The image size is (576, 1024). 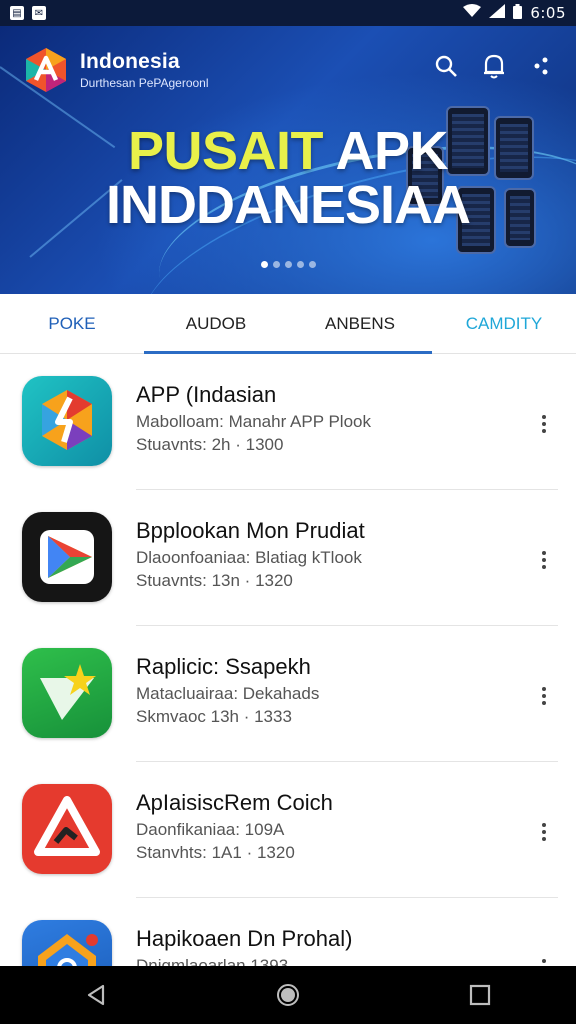 What do you see at coordinates (46, 70) in the screenshot?
I see `brand-logo-icon` at bounding box center [46, 70].